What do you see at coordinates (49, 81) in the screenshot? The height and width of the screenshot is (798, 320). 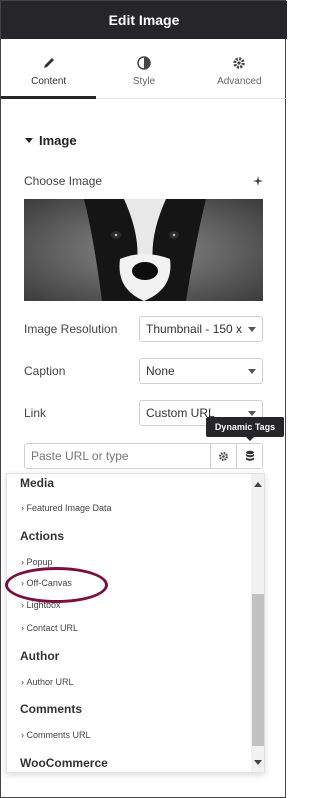 I see `tab-content-label: Content` at bounding box center [49, 81].